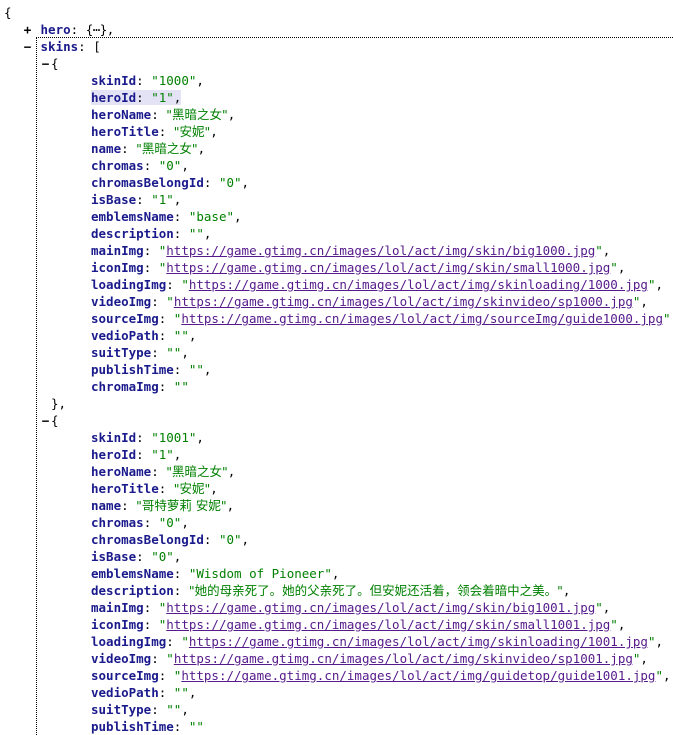 Image resolution: width=673 pixels, height=735 pixels. I want to click on field-key: sourceImg, so click(125, 675).